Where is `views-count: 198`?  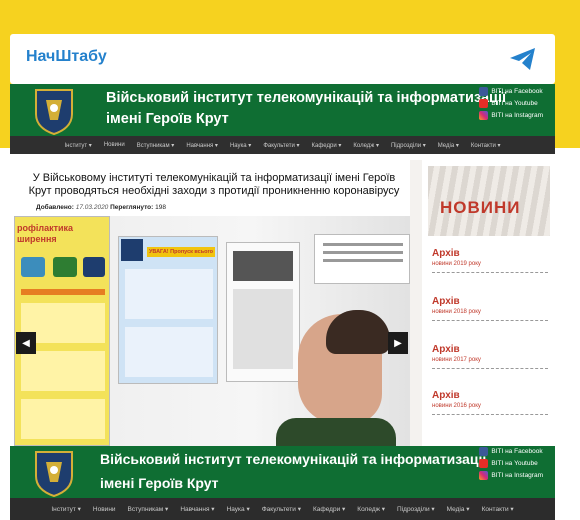
views-count: 198 is located at coordinates (160, 207).